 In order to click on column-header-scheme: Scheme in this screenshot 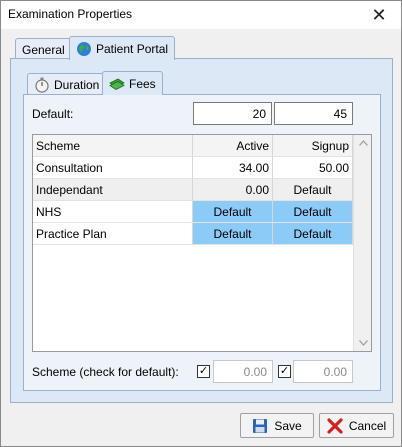, I will do `click(113, 146)`.